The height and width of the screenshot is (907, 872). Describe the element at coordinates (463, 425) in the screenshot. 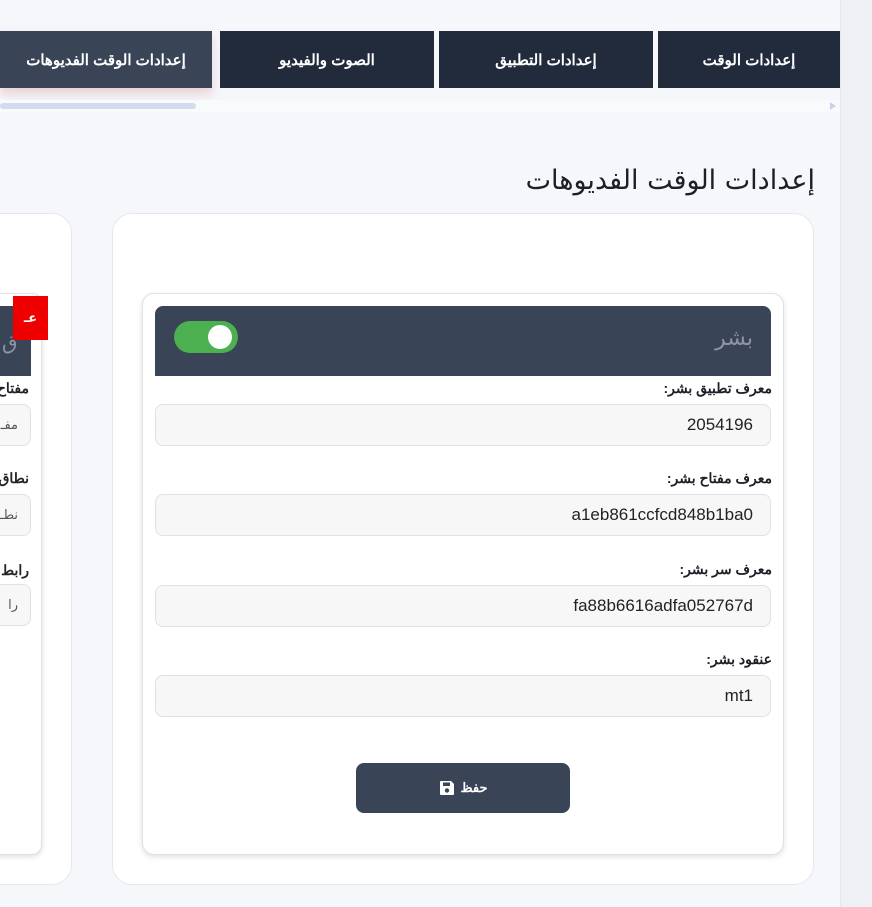

I see `app-id-input` at that location.